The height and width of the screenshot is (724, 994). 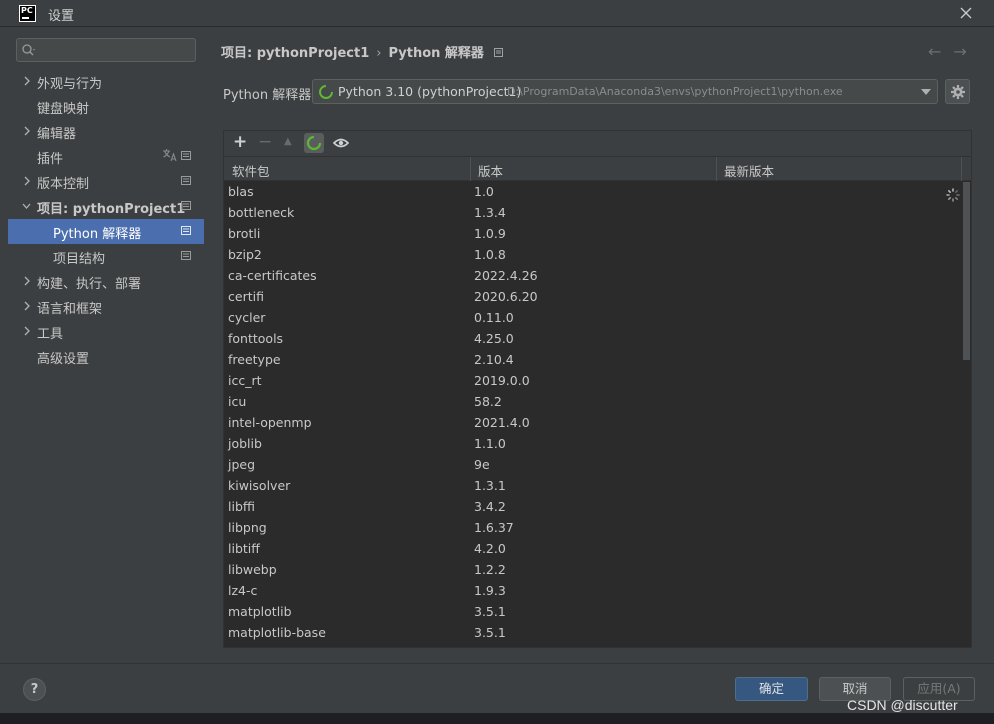 I want to click on table-row: kiwisolver 1.3.1, so click(x=592, y=486).